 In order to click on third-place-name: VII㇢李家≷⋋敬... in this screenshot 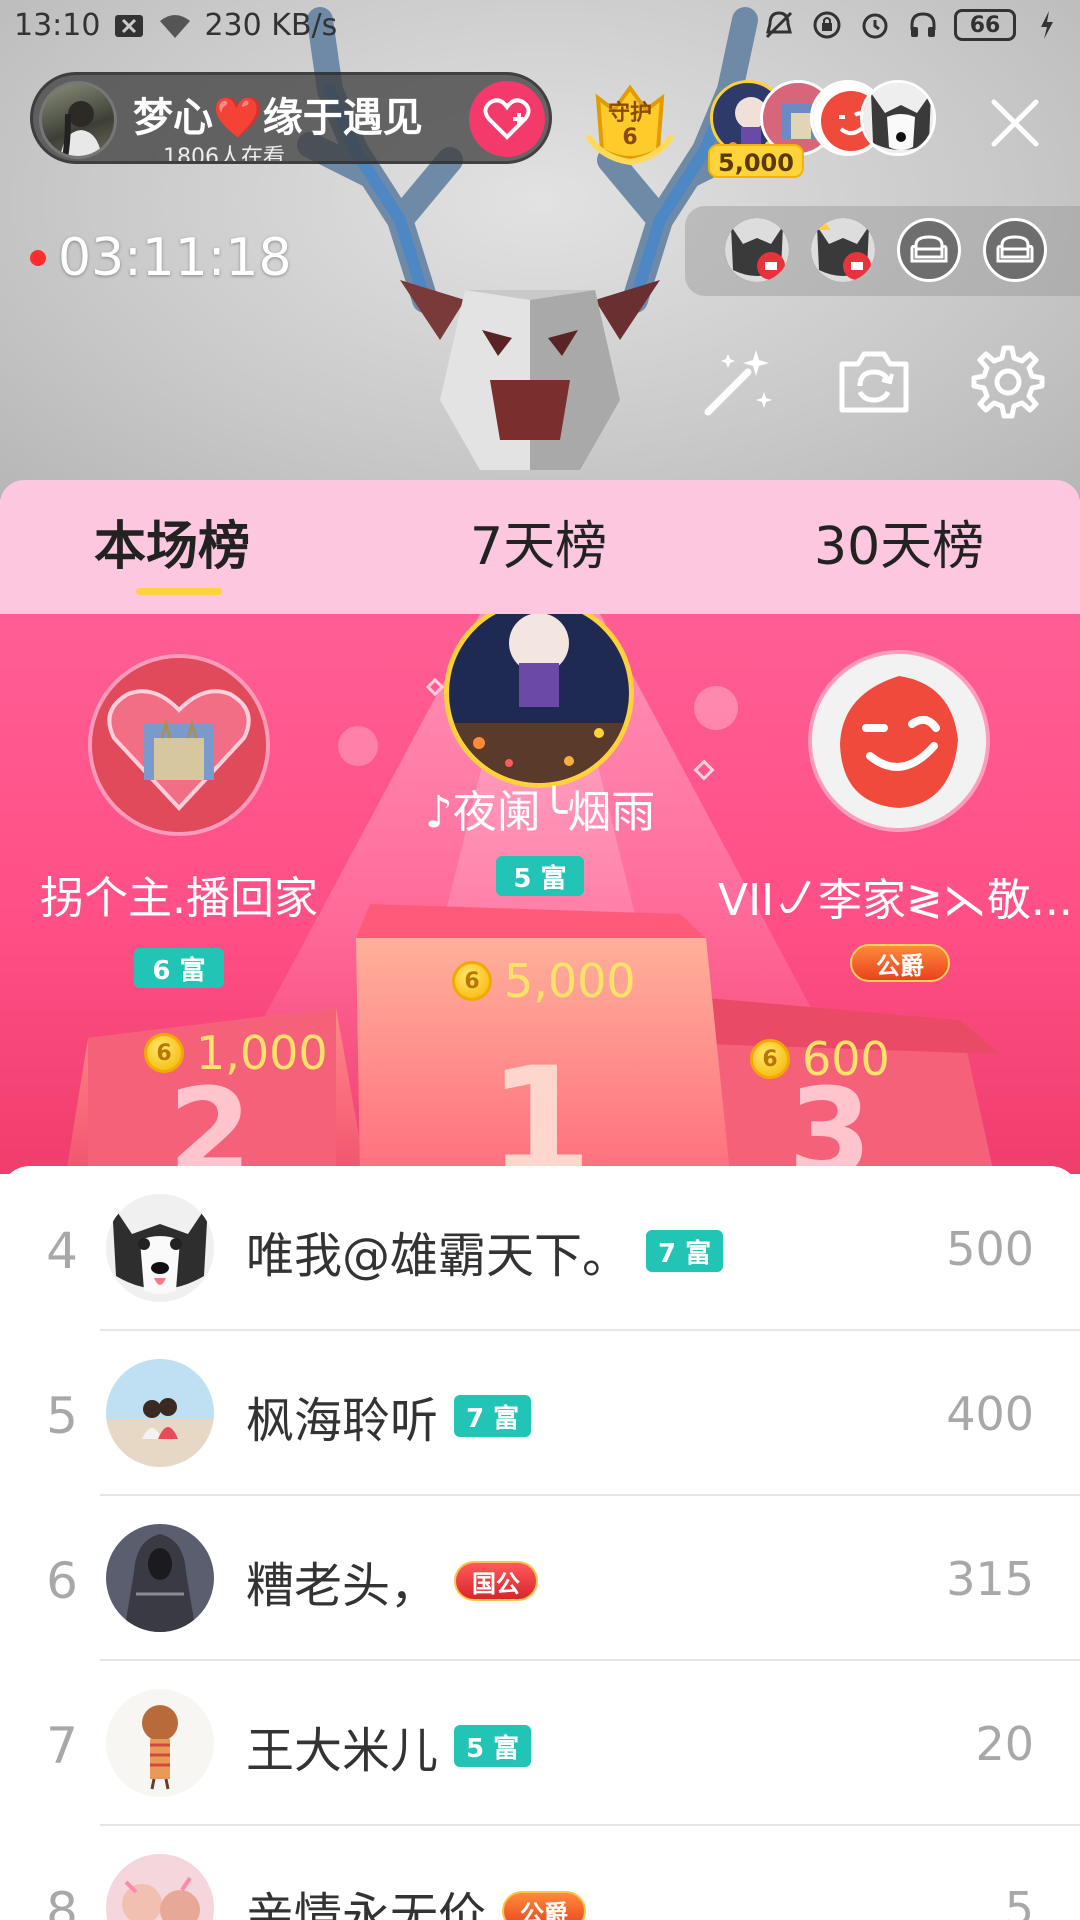, I will do `click(895, 900)`.